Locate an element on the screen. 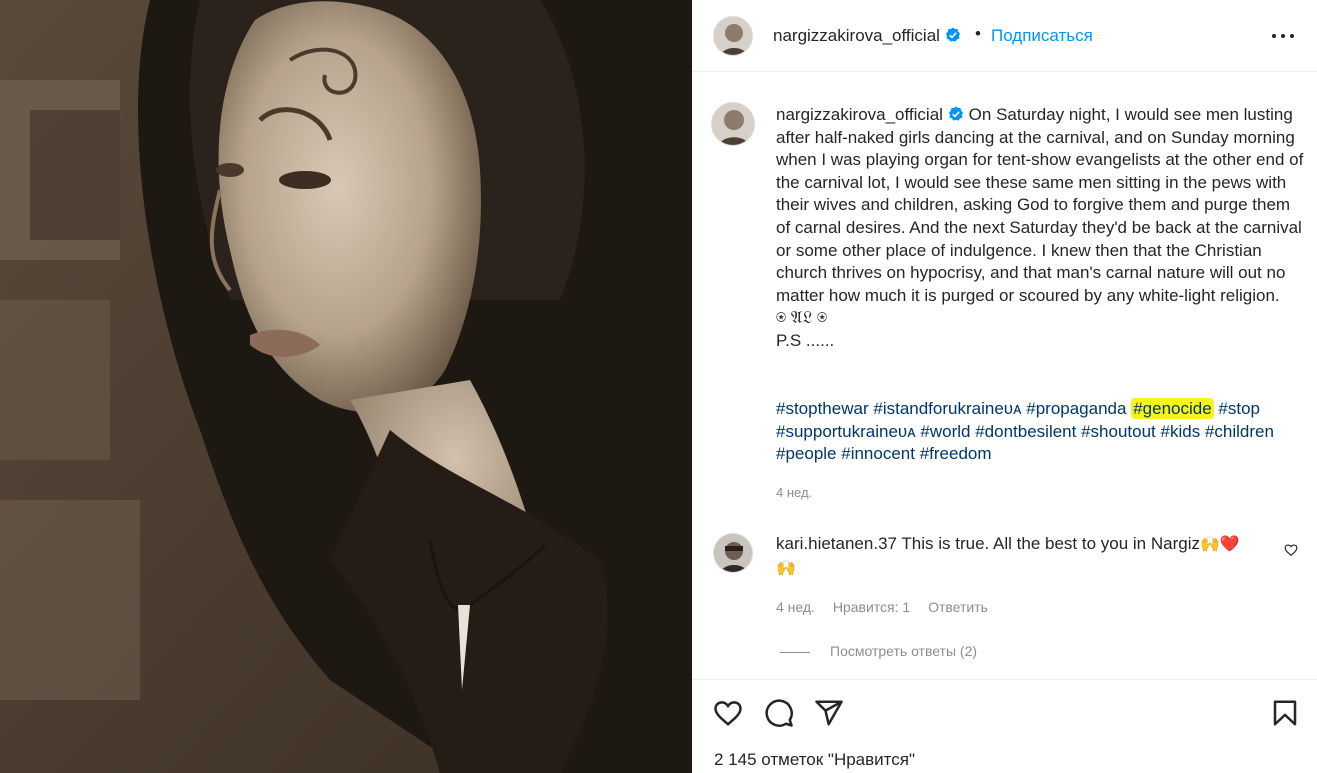 This screenshot has height=773, width=1317. likes-count: 2 145 отметок "Нравится" is located at coordinates (814, 760).